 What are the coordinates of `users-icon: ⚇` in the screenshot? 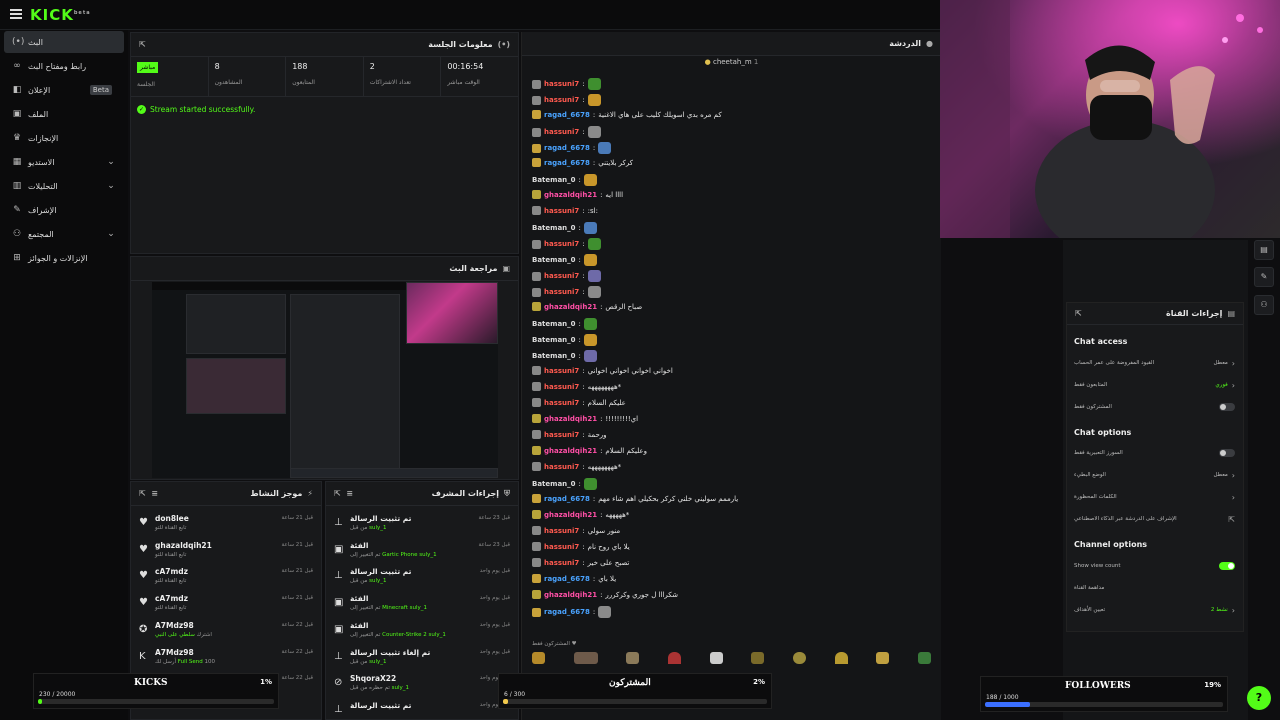 It's located at (1264, 305).